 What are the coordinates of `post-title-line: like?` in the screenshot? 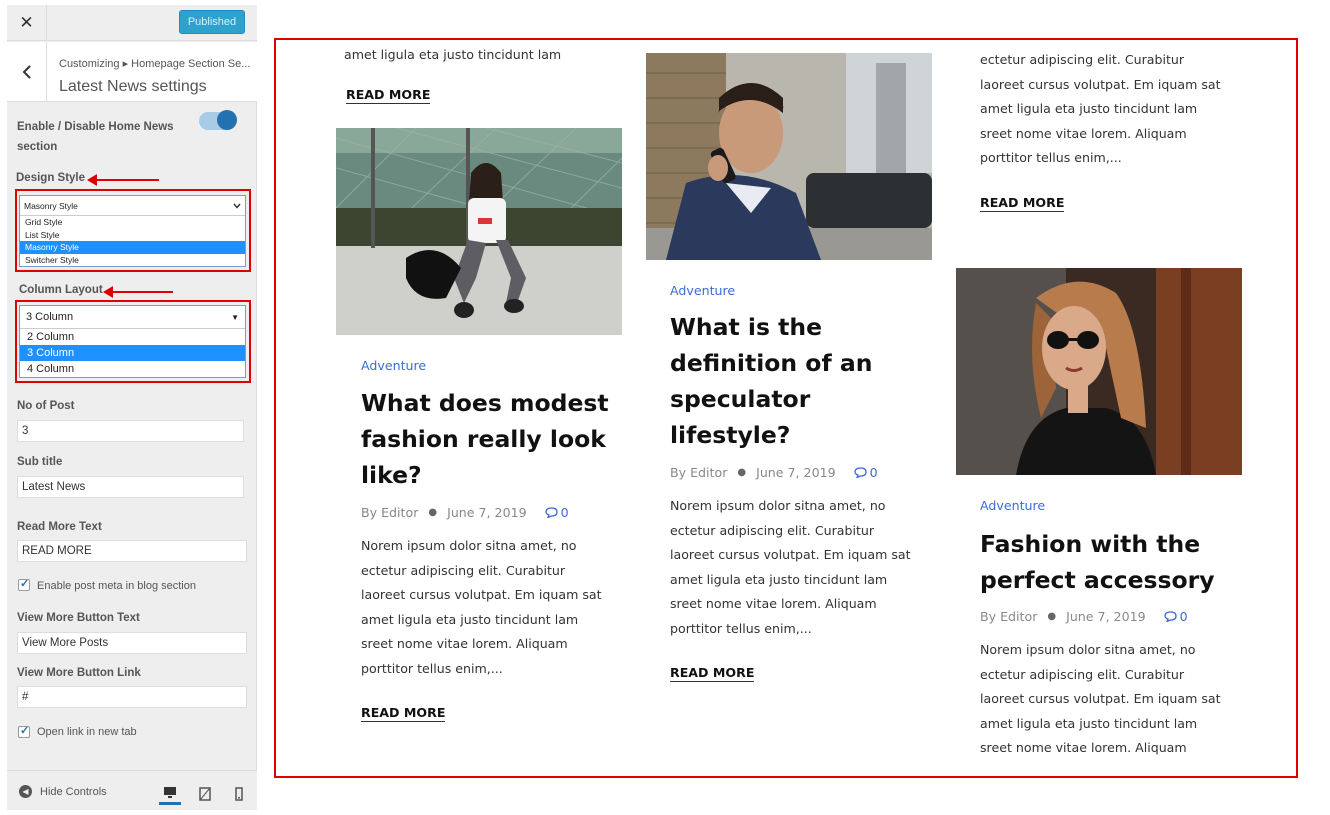 It's located at (391, 475).